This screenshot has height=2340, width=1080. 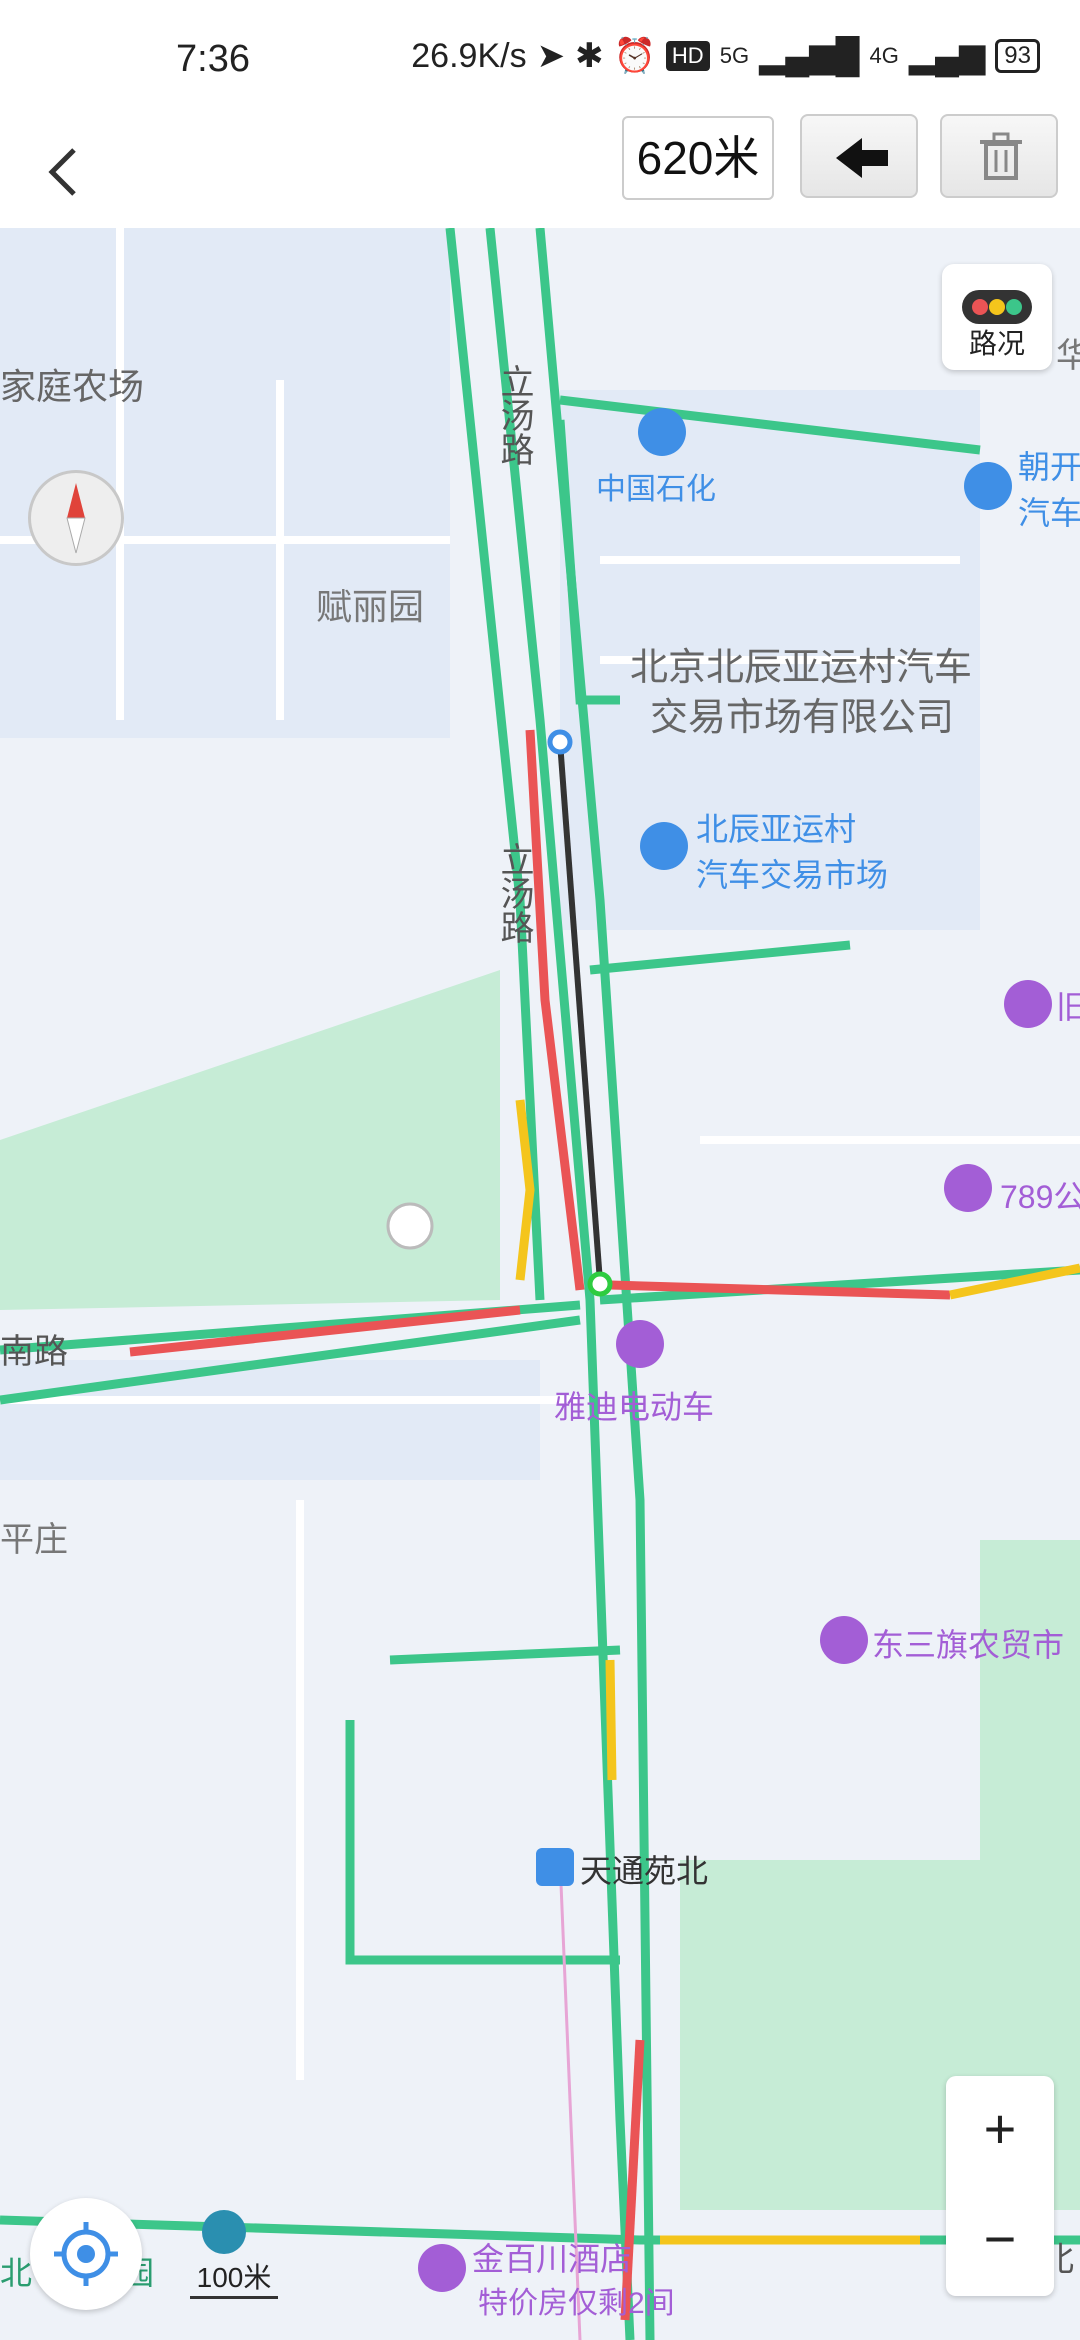 What do you see at coordinates (589, 56) in the screenshot?
I see `bluetooth-icon: ✱` at bounding box center [589, 56].